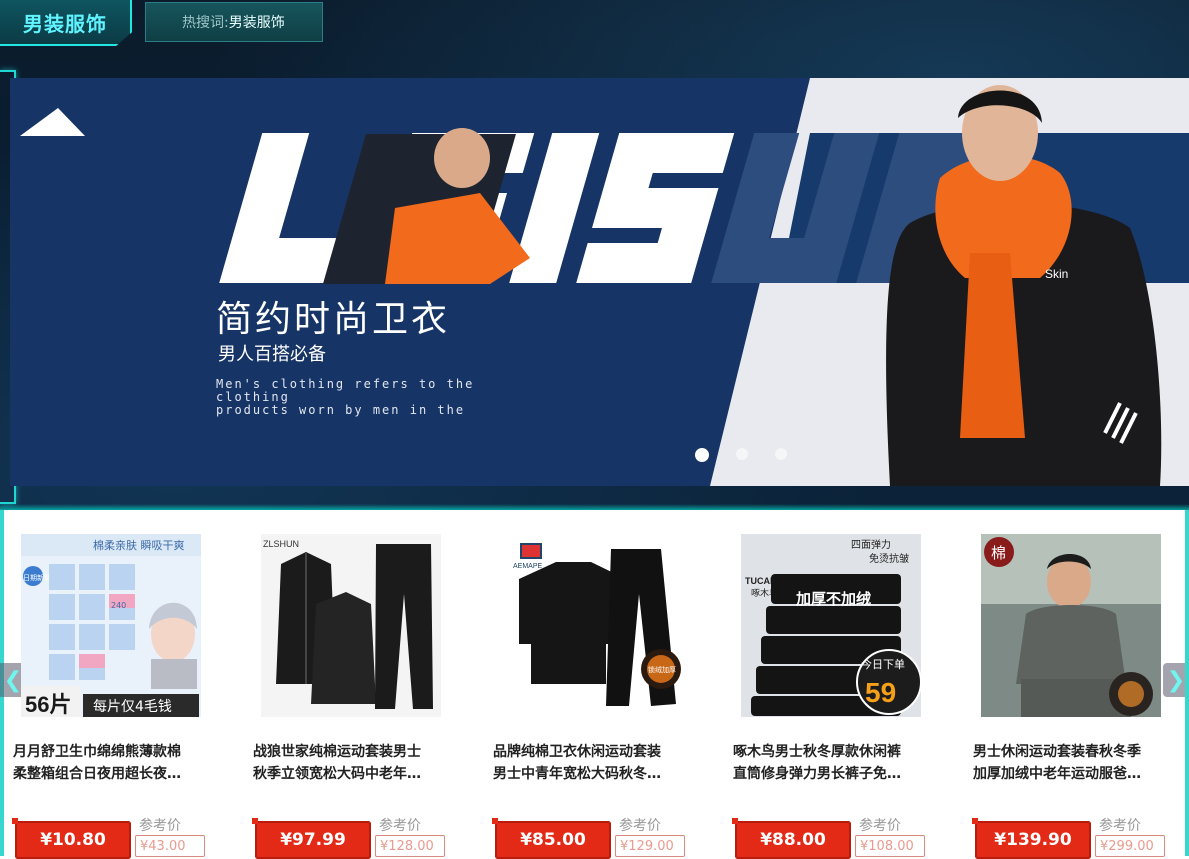 The height and width of the screenshot is (859, 1189). Describe the element at coordinates (333, 319) in the screenshot. I see `banner-title: 简约时尚卫衣` at that location.